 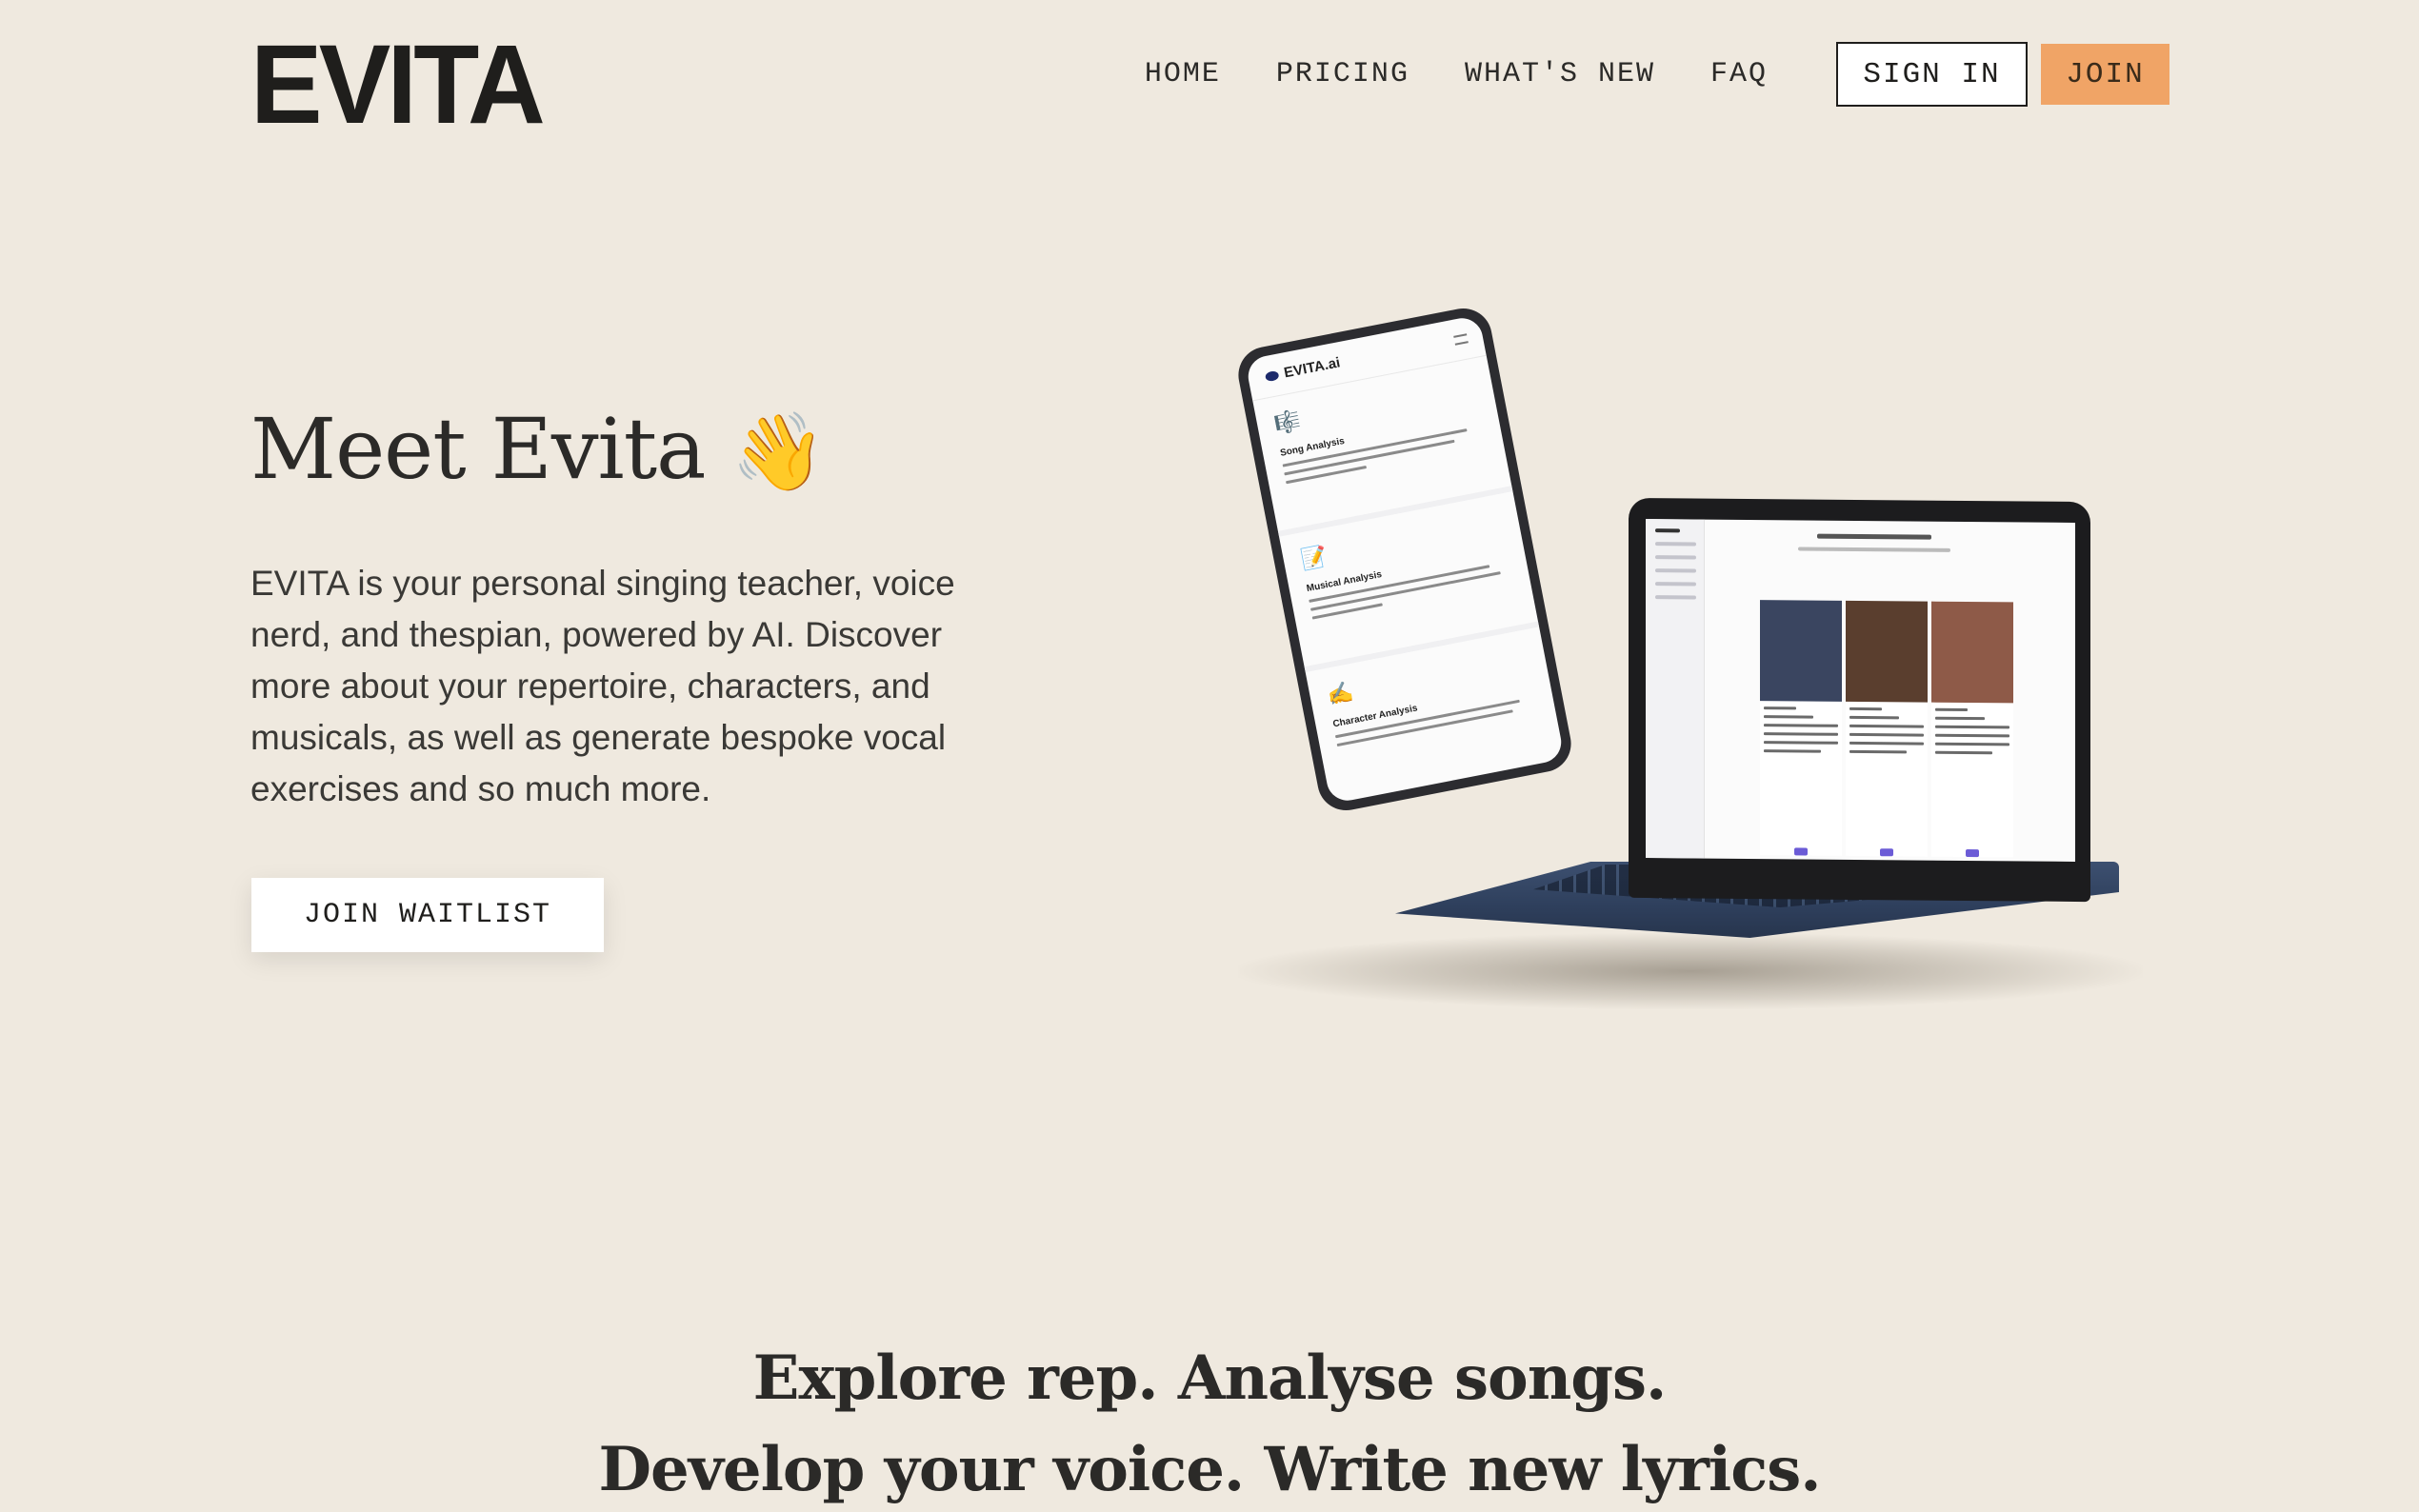 I want to click on waving-hand-icon: 👋, so click(x=778, y=452).